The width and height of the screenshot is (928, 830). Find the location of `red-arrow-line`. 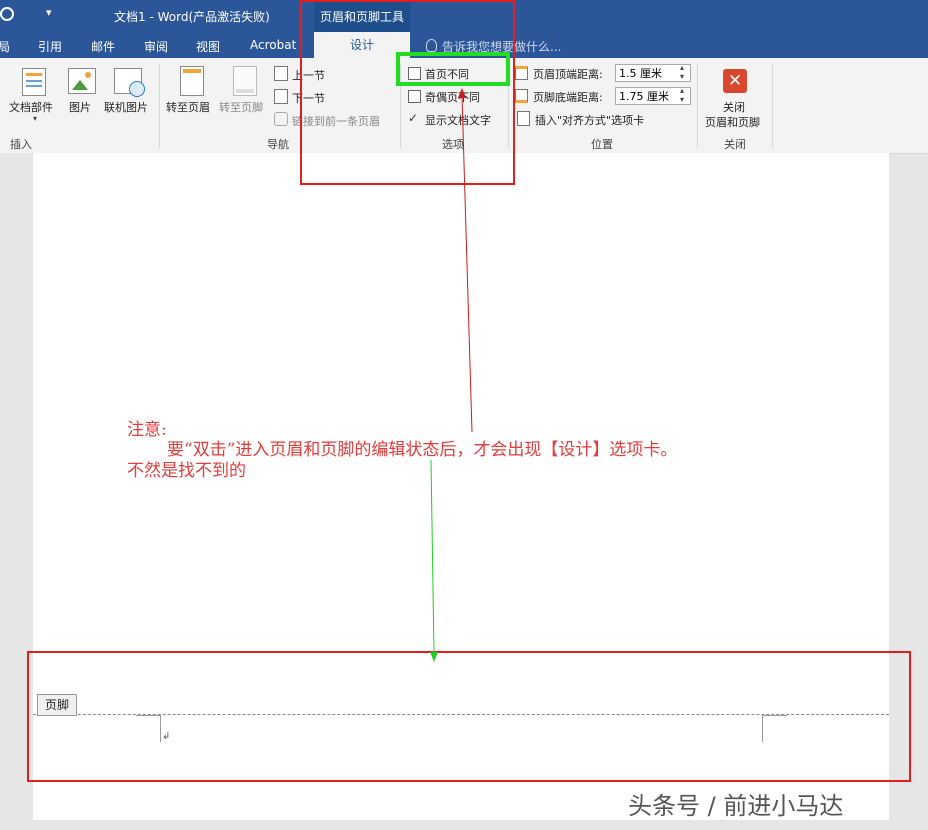

red-arrow-line is located at coordinates (467, 264).